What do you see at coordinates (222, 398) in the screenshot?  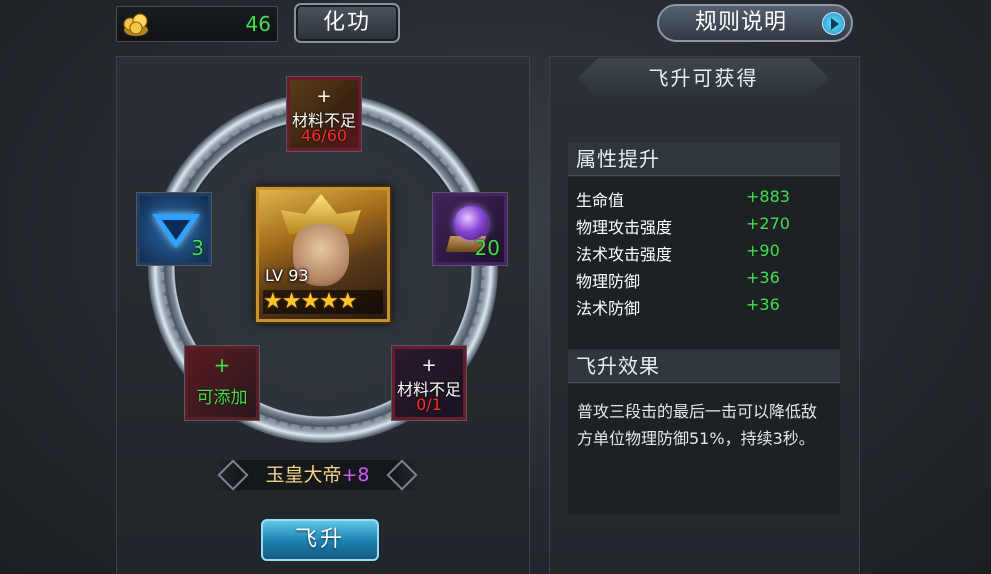 I see `slot-status-label: 可添加` at bounding box center [222, 398].